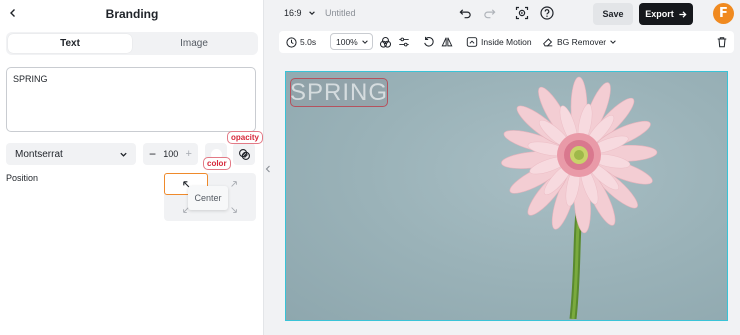  I want to click on bg-remover-button: BG Remover, so click(579, 42).